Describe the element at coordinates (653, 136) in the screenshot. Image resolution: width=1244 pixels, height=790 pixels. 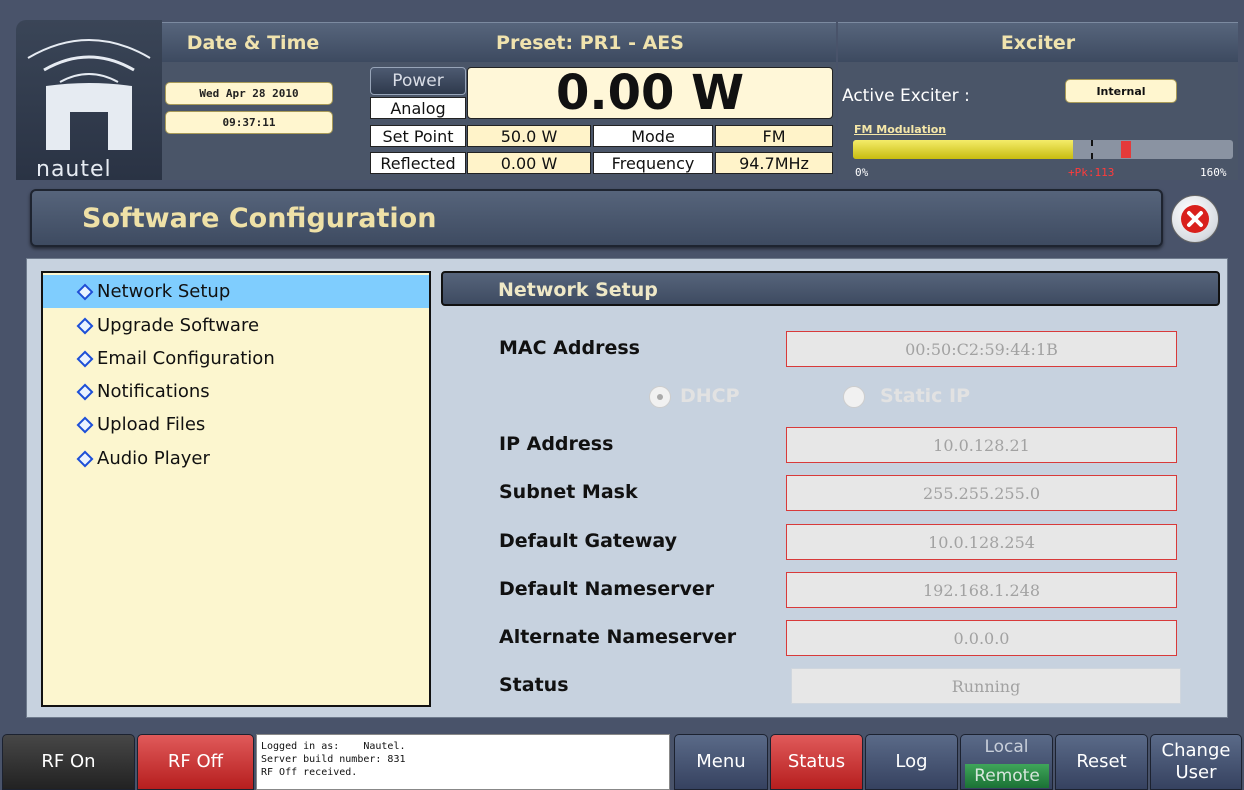
I see `mode-label: Mode` at that location.